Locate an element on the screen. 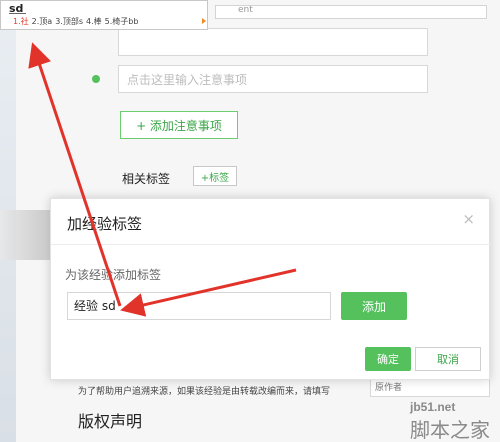 The image size is (500, 442). dialog-prompt: 为该经验添加标签 is located at coordinates (113, 275).